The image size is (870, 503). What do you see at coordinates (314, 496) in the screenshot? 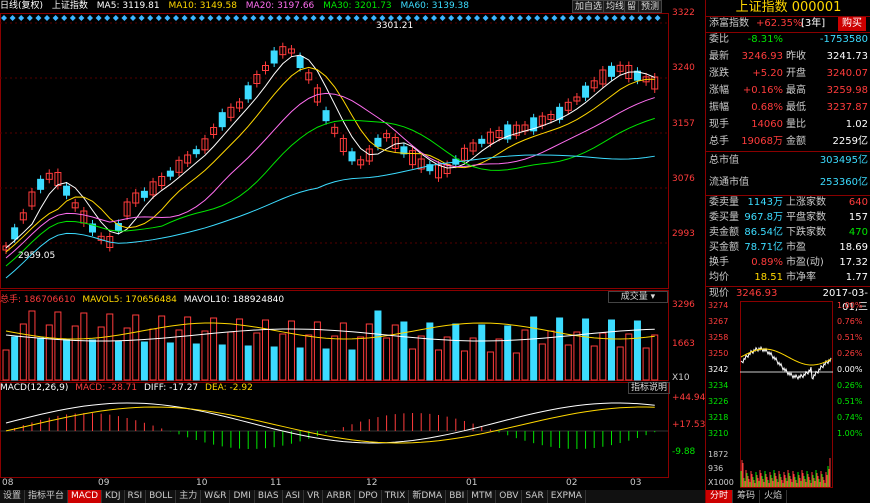
I see `indicator-tab: VR` at bounding box center [314, 496].